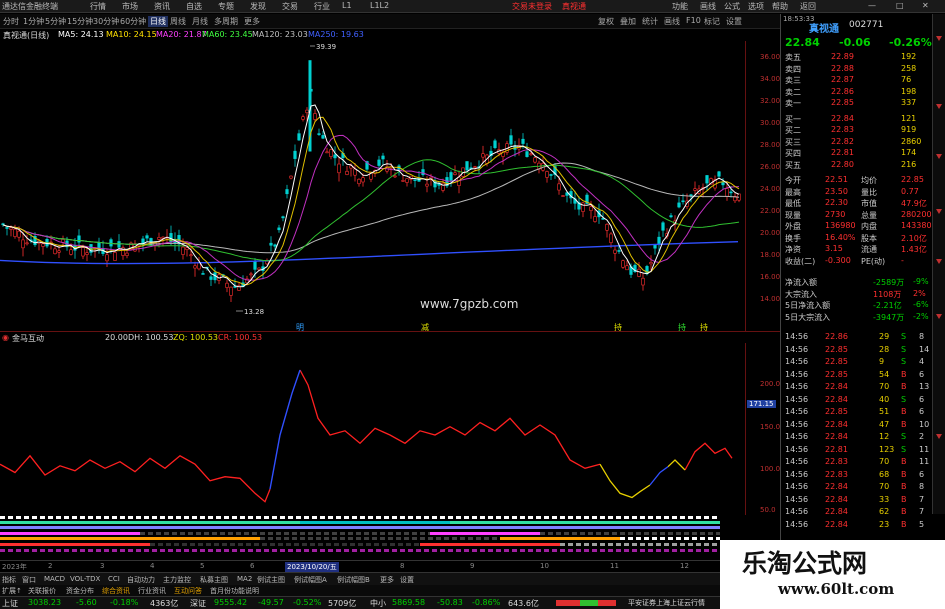 This screenshot has width=945, height=609. What do you see at coordinates (226, 6) in the screenshot?
I see `menu-item-topics: 专题` at bounding box center [226, 6].